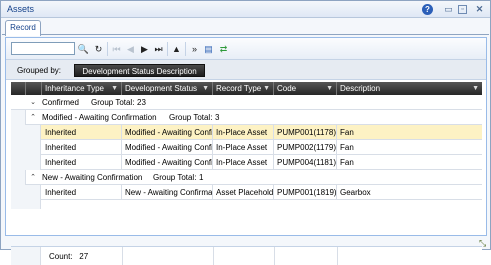  Describe the element at coordinates (144, 49) in the screenshot. I see `next-page-icon: ▶` at that location.